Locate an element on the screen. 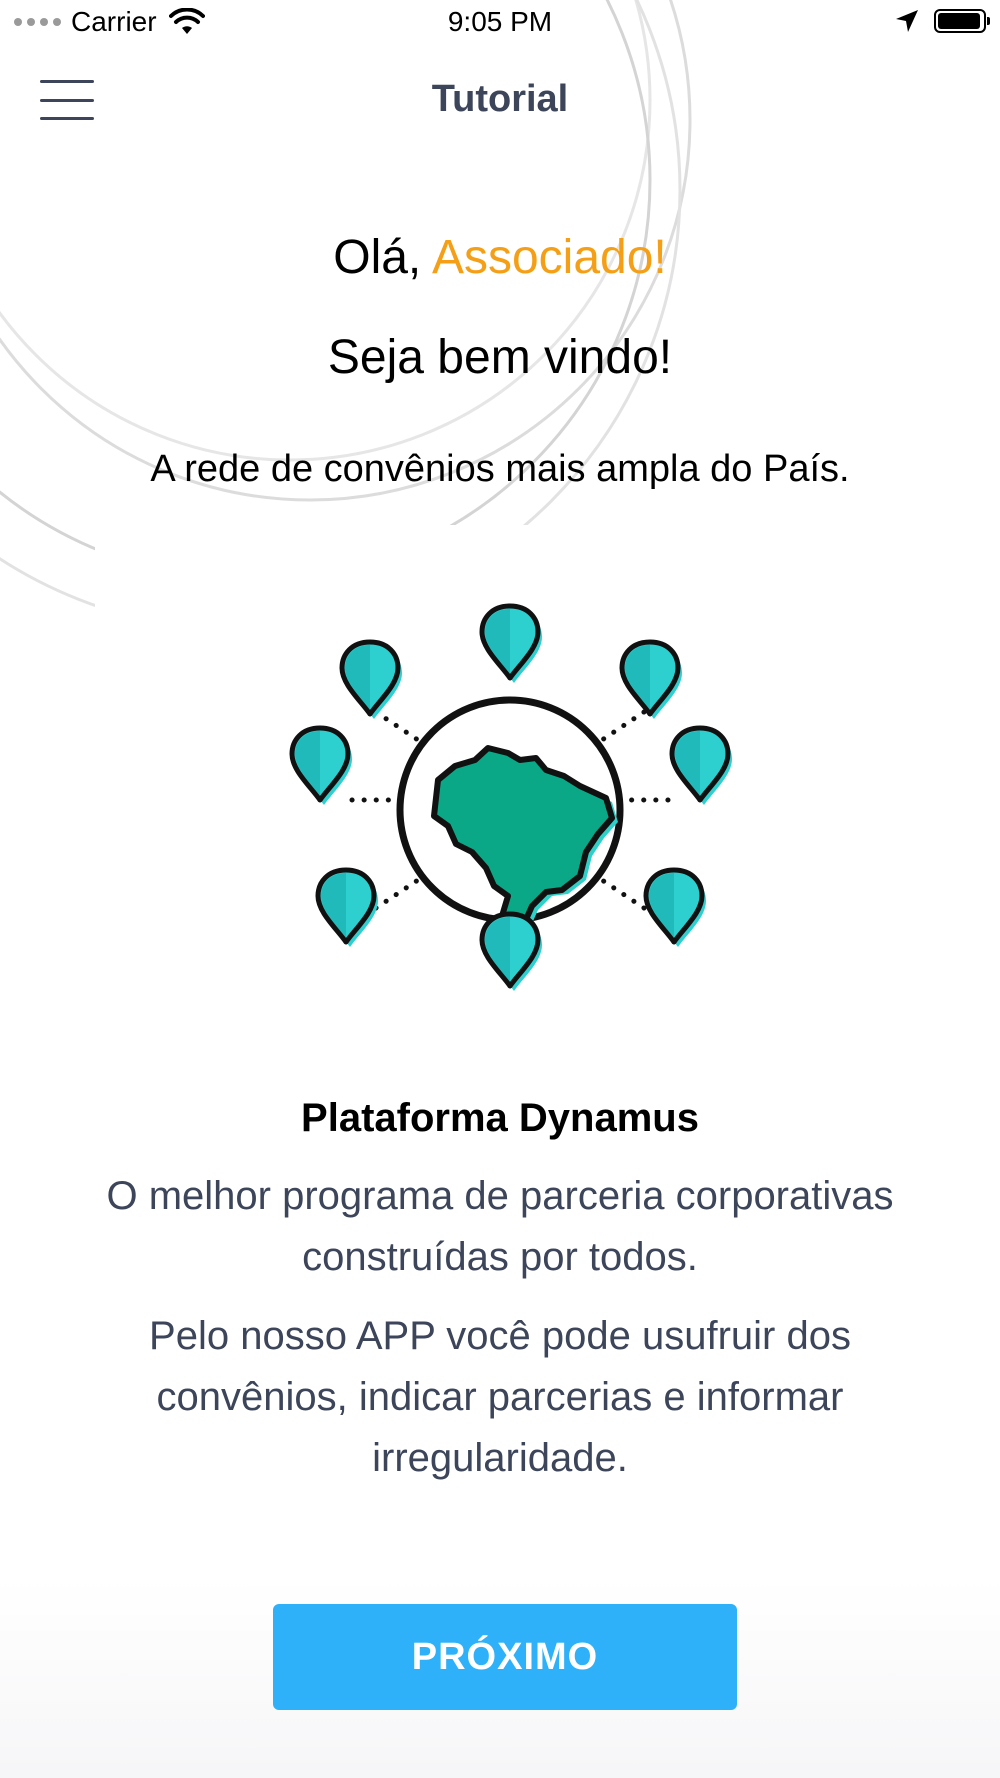 The width and height of the screenshot is (1000, 1778). status-bar: Carrier 9:05 PM is located at coordinates (500, 23).